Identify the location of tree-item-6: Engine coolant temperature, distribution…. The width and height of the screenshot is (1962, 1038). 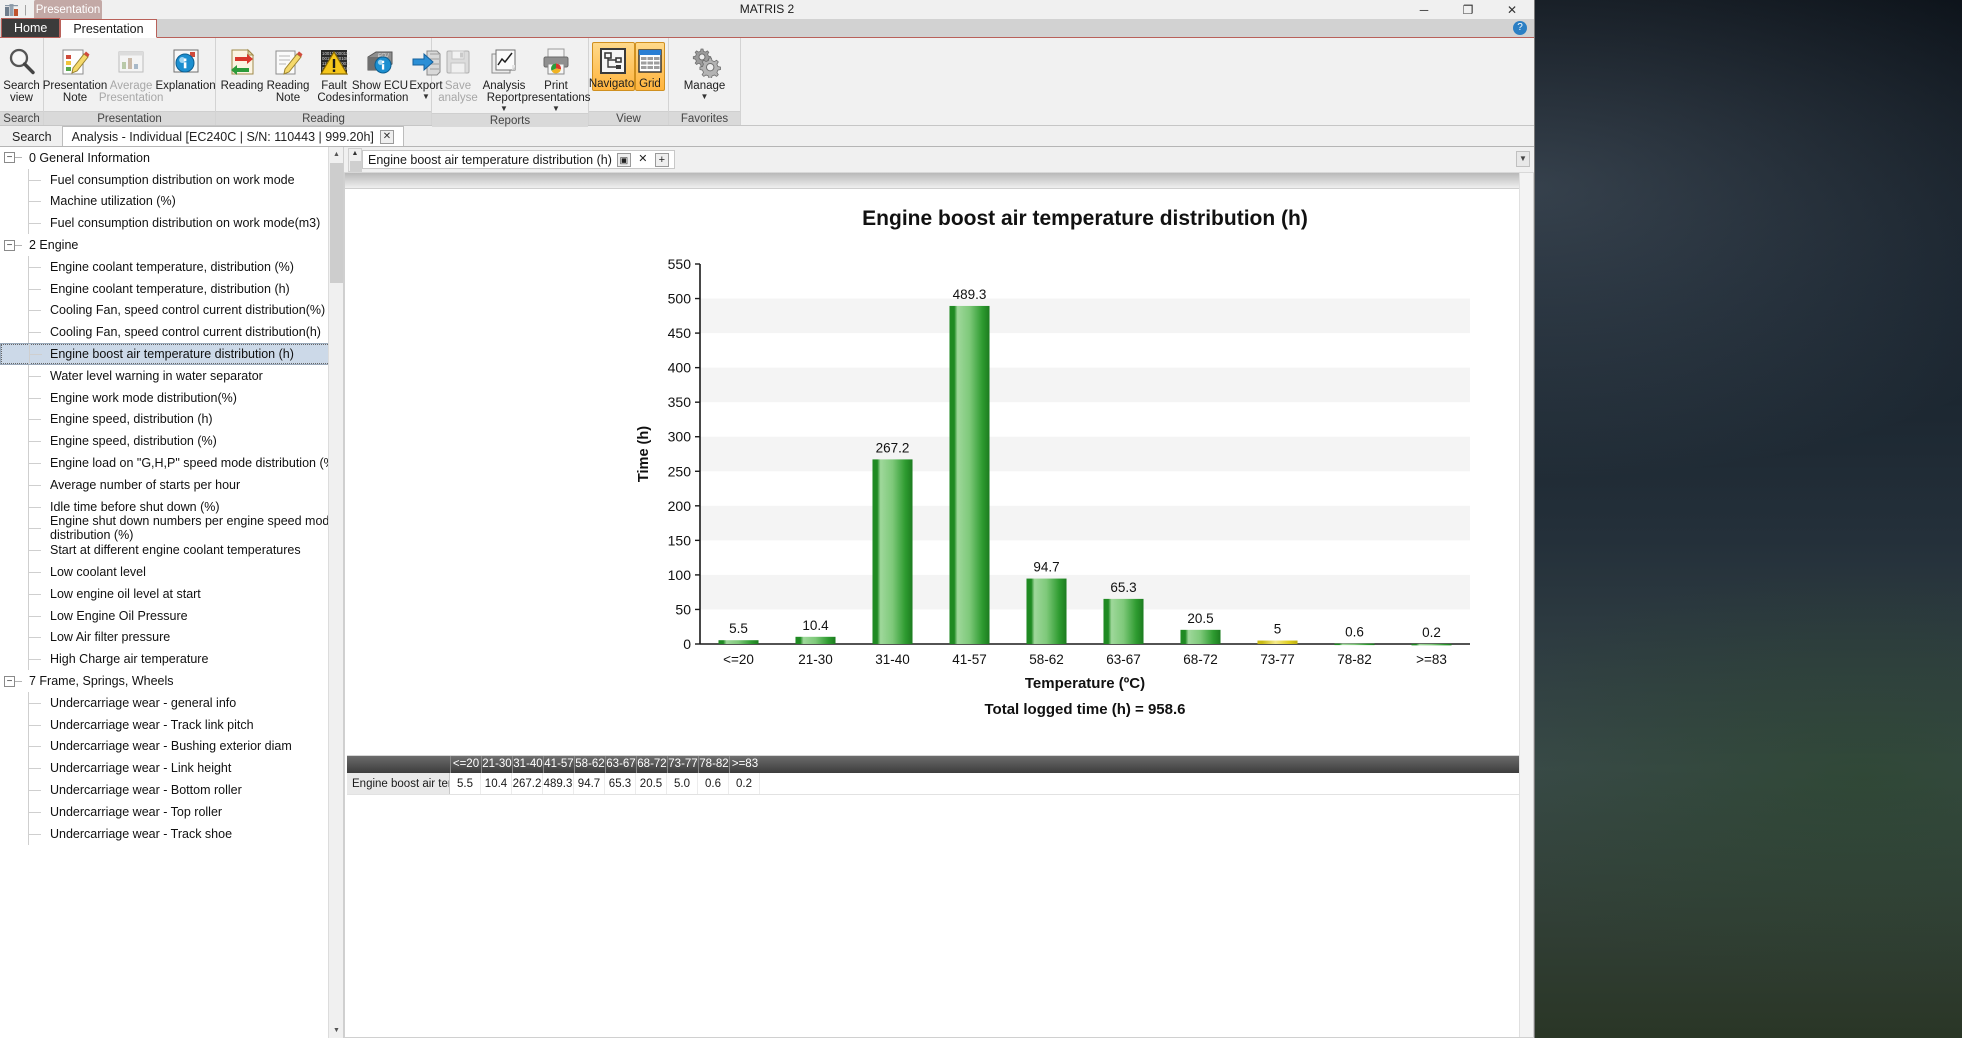
(171, 288).